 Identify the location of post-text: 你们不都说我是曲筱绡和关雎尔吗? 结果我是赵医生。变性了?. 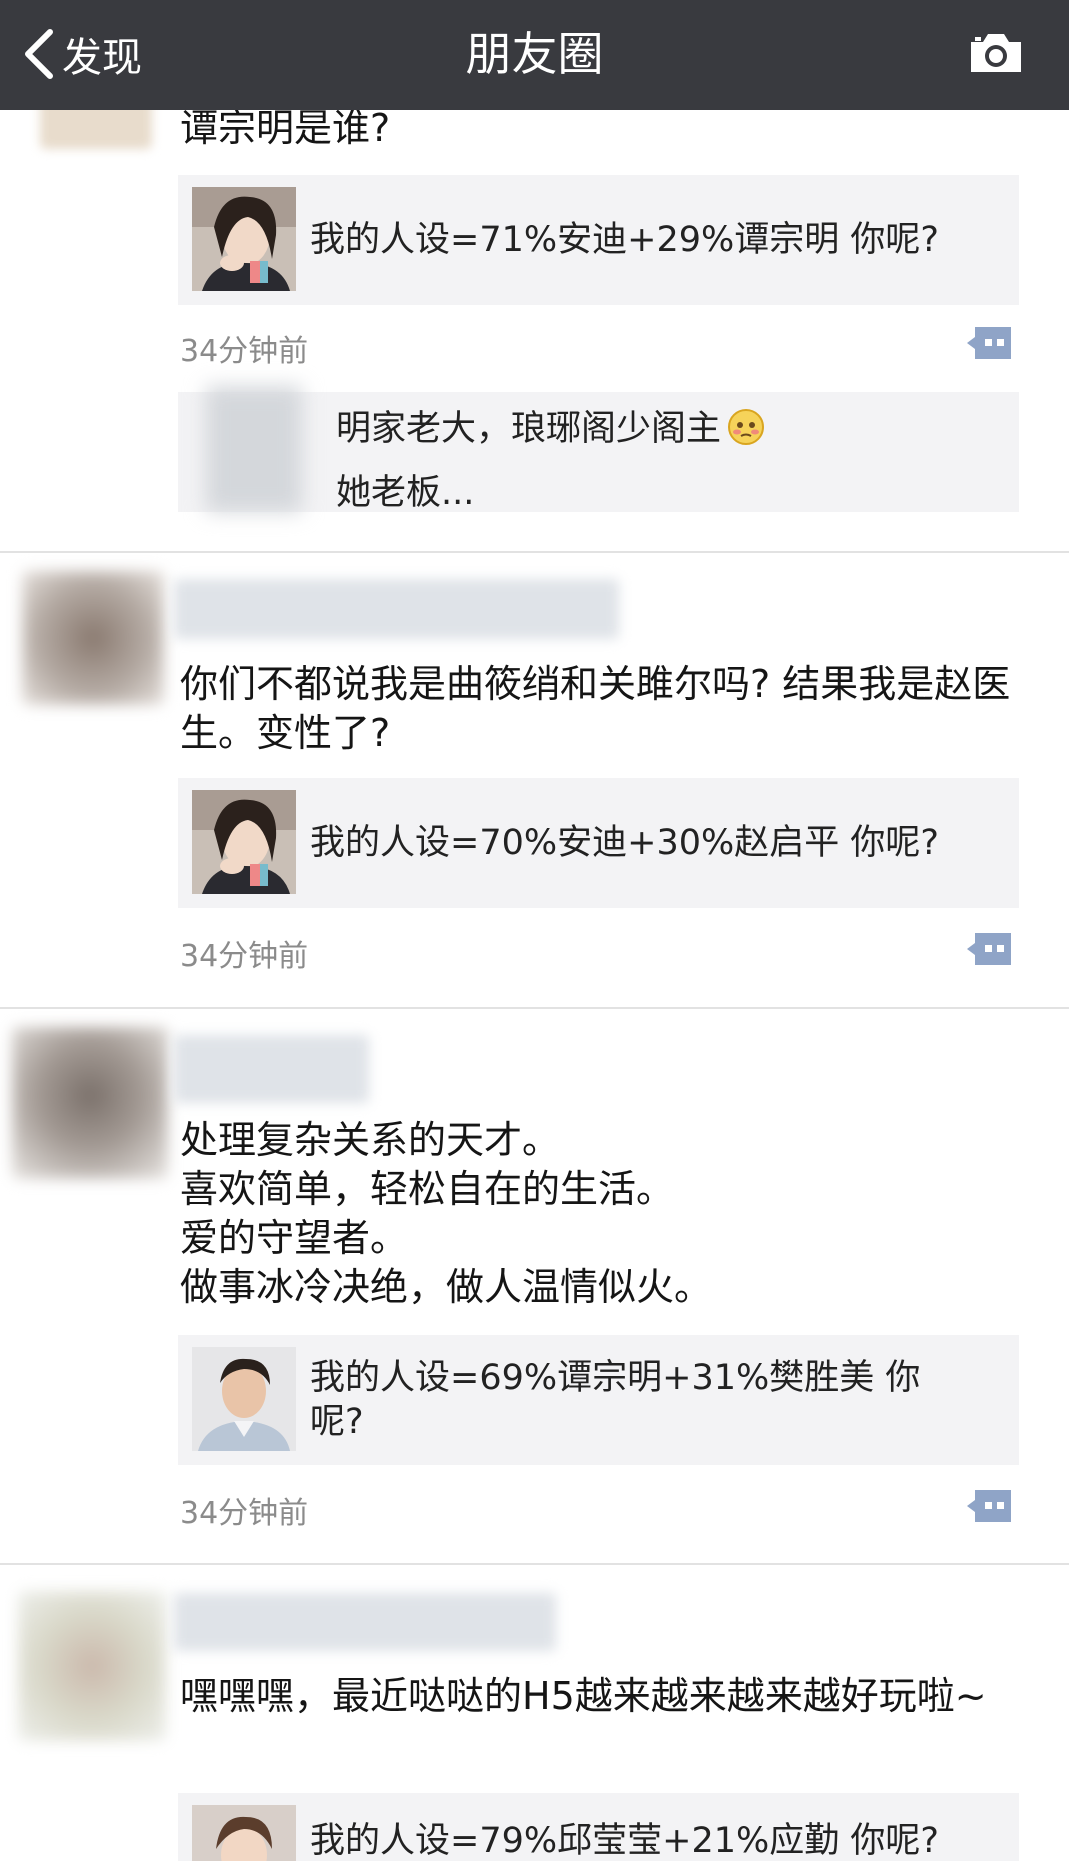
(595, 708).